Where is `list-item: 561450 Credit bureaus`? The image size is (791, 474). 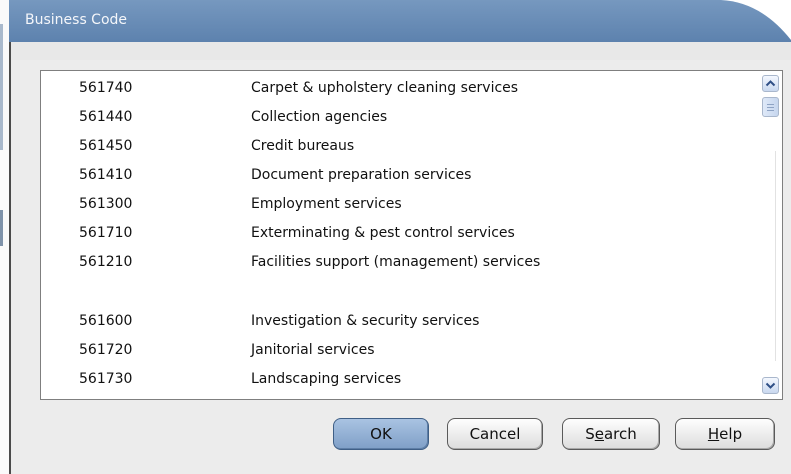
list-item: 561450 Credit bureaus is located at coordinates (399, 143).